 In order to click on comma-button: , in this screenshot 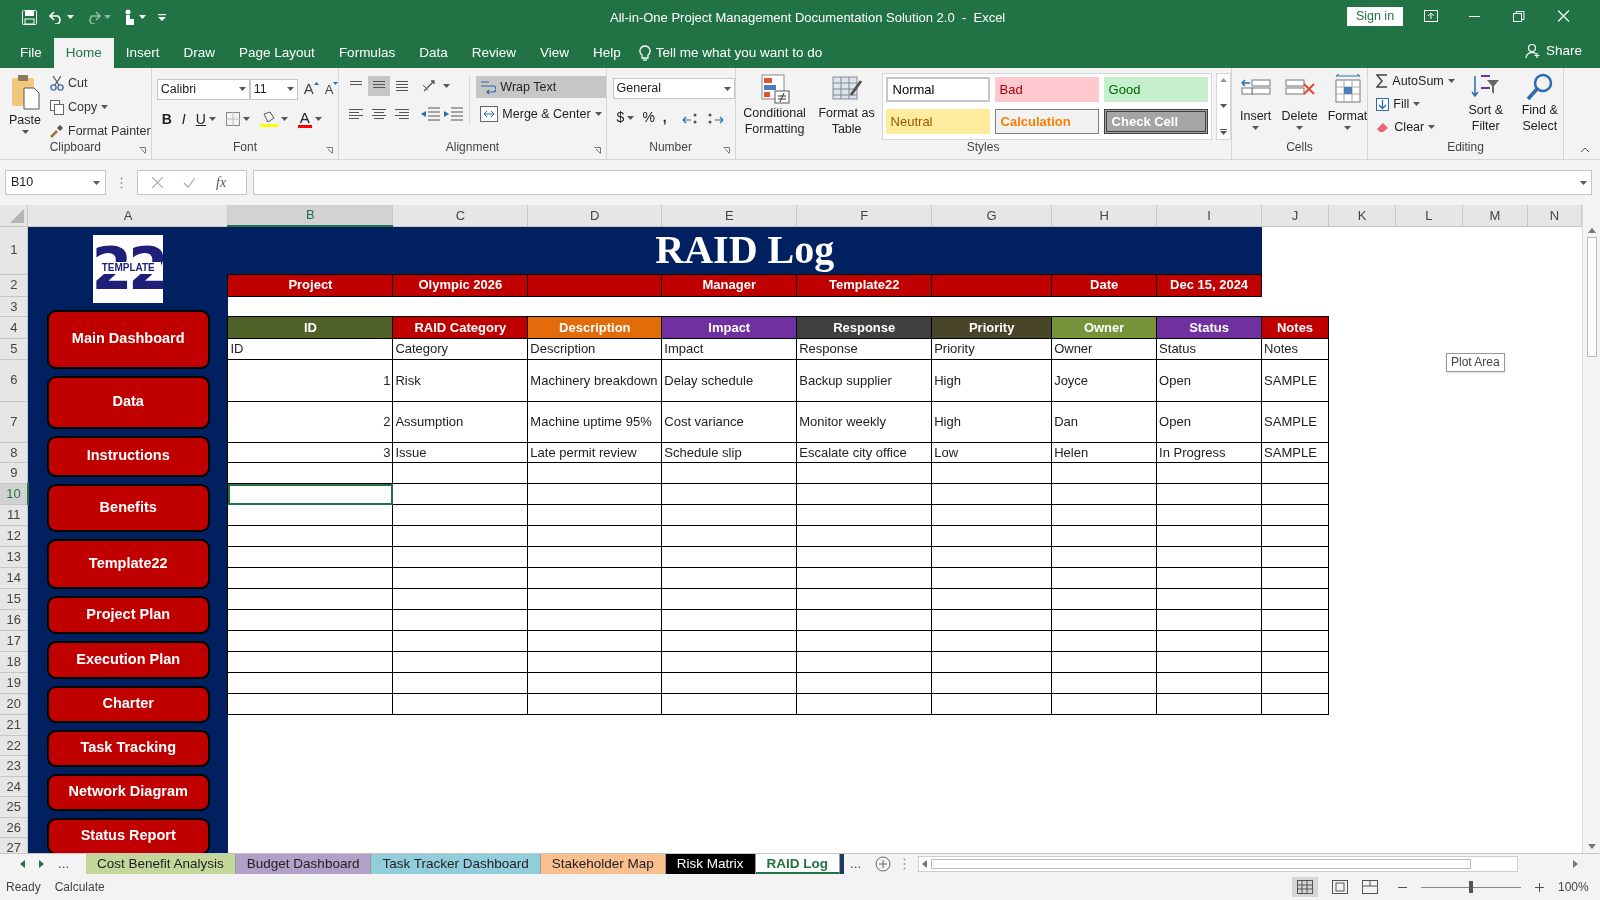, I will do `click(664, 117)`.